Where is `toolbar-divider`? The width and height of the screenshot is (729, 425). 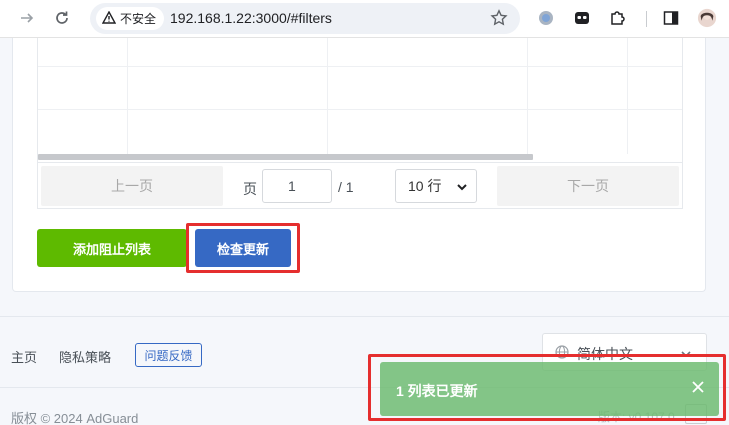
toolbar-divider is located at coordinates (646, 19).